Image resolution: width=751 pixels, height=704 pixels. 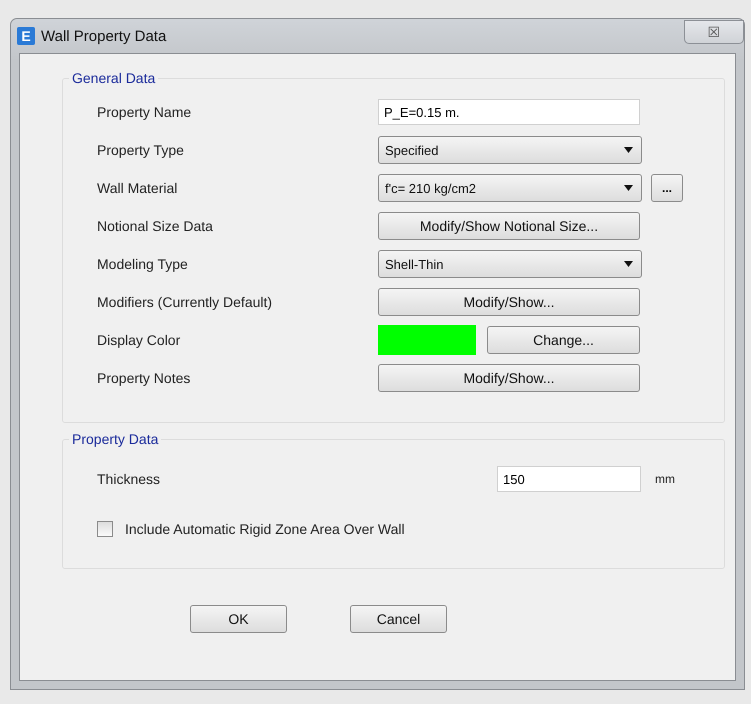 What do you see at coordinates (155, 226) in the screenshot?
I see `field-label: Notional Size Data` at bounding box center [155, 226].